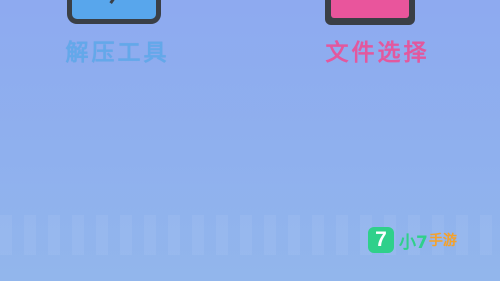  I want to click on file-select-icon, so click(370, 12).